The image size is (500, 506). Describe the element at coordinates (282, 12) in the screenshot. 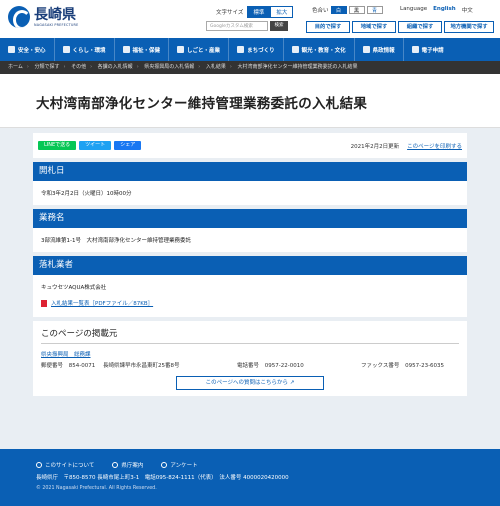

I see `font-large-button: 拡大` at that location.